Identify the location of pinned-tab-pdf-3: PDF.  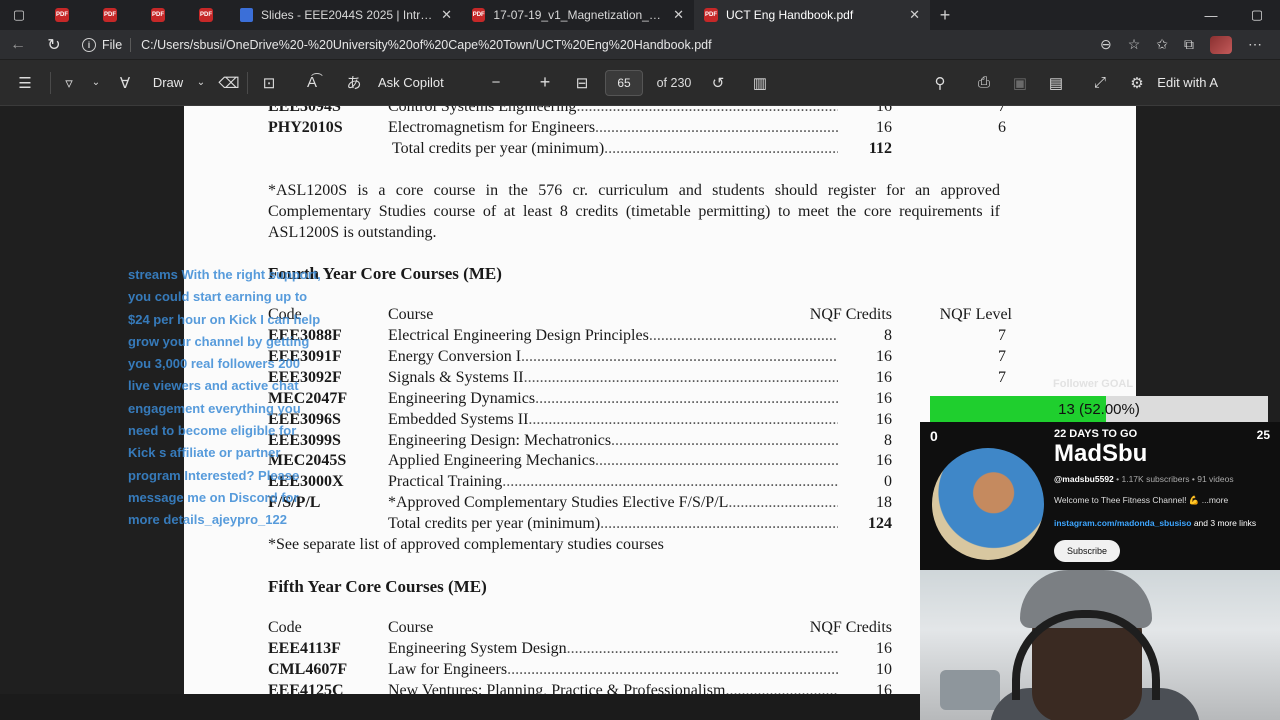
(158, 15).